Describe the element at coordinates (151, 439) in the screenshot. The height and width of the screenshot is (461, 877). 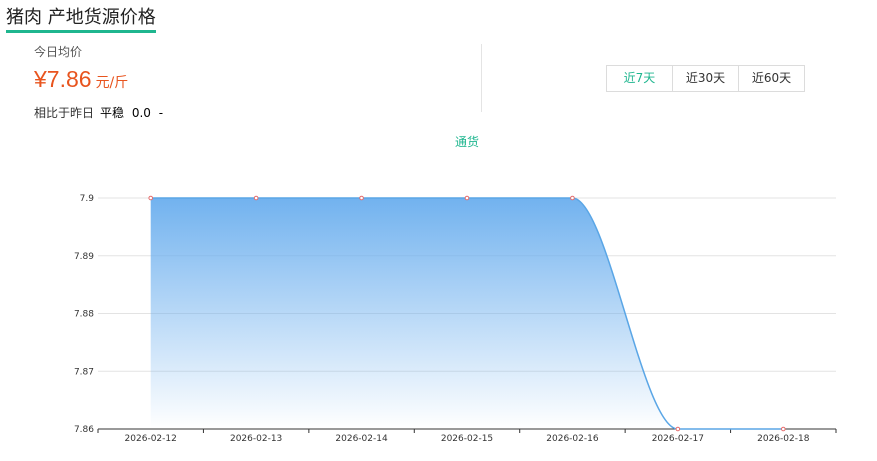
I see `x-tick-label: 2026-02-12` at that location.